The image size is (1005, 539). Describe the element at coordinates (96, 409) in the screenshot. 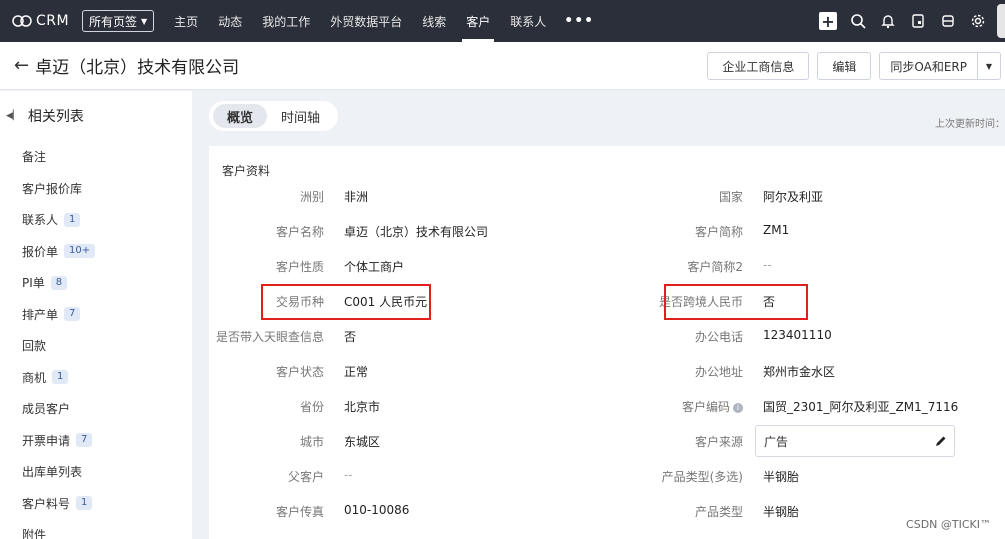

I see `sidebar-item: 成员客户` at that location.